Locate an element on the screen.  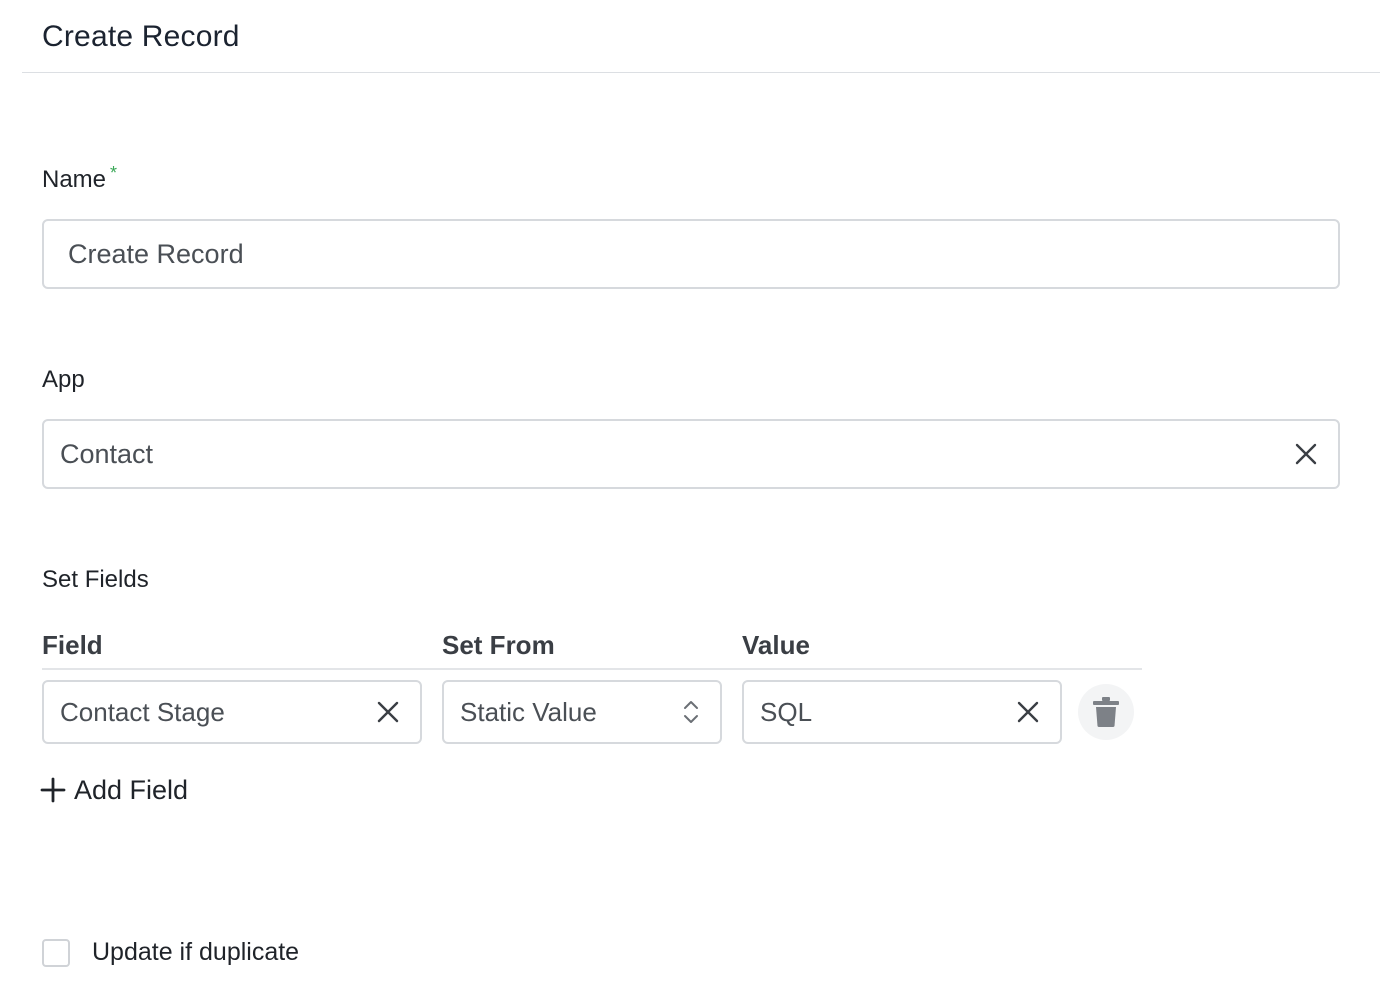
add-field-label: Add Field is located at coordinates (131, 789).